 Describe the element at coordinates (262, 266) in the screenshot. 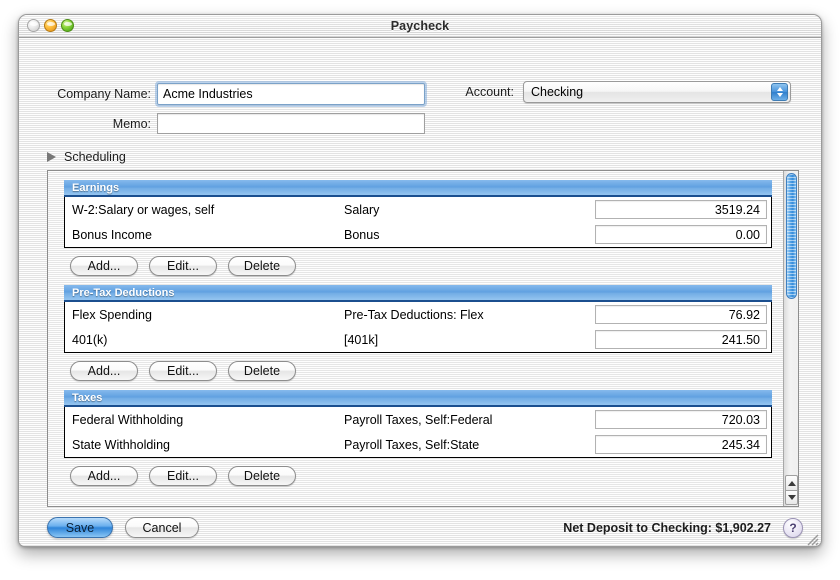

I see `earnings-delete-button: Delete` at that location.